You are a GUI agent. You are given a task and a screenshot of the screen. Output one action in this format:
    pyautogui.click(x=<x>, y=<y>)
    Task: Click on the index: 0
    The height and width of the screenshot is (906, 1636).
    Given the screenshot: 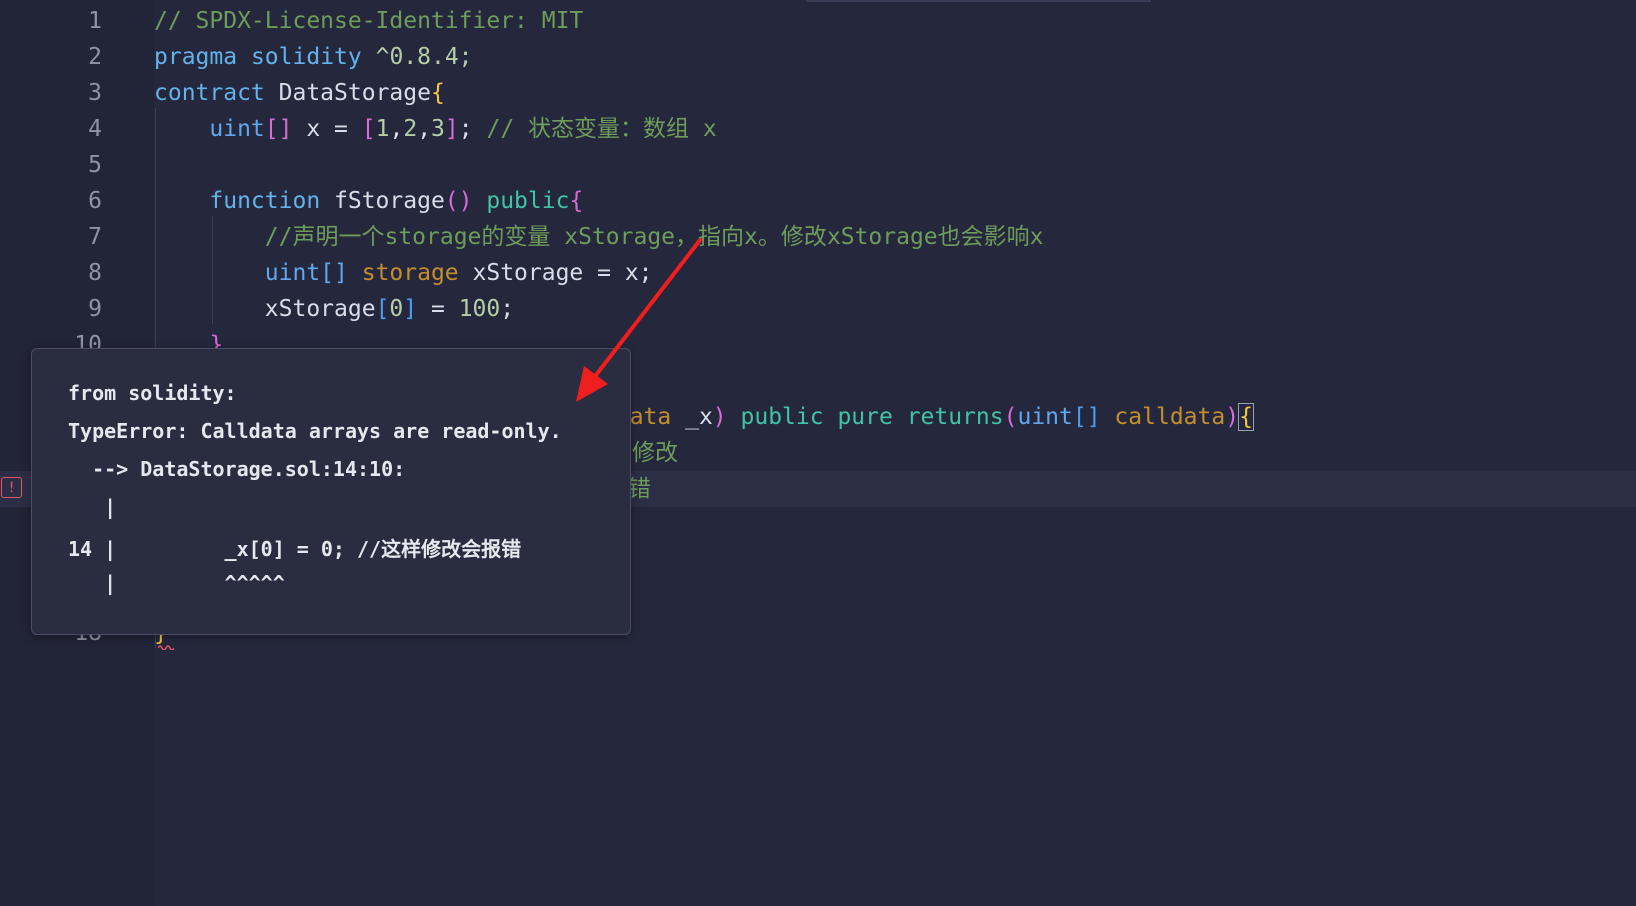 What is the action you would take?
    pyautogui.click(x=396, y=309)
    